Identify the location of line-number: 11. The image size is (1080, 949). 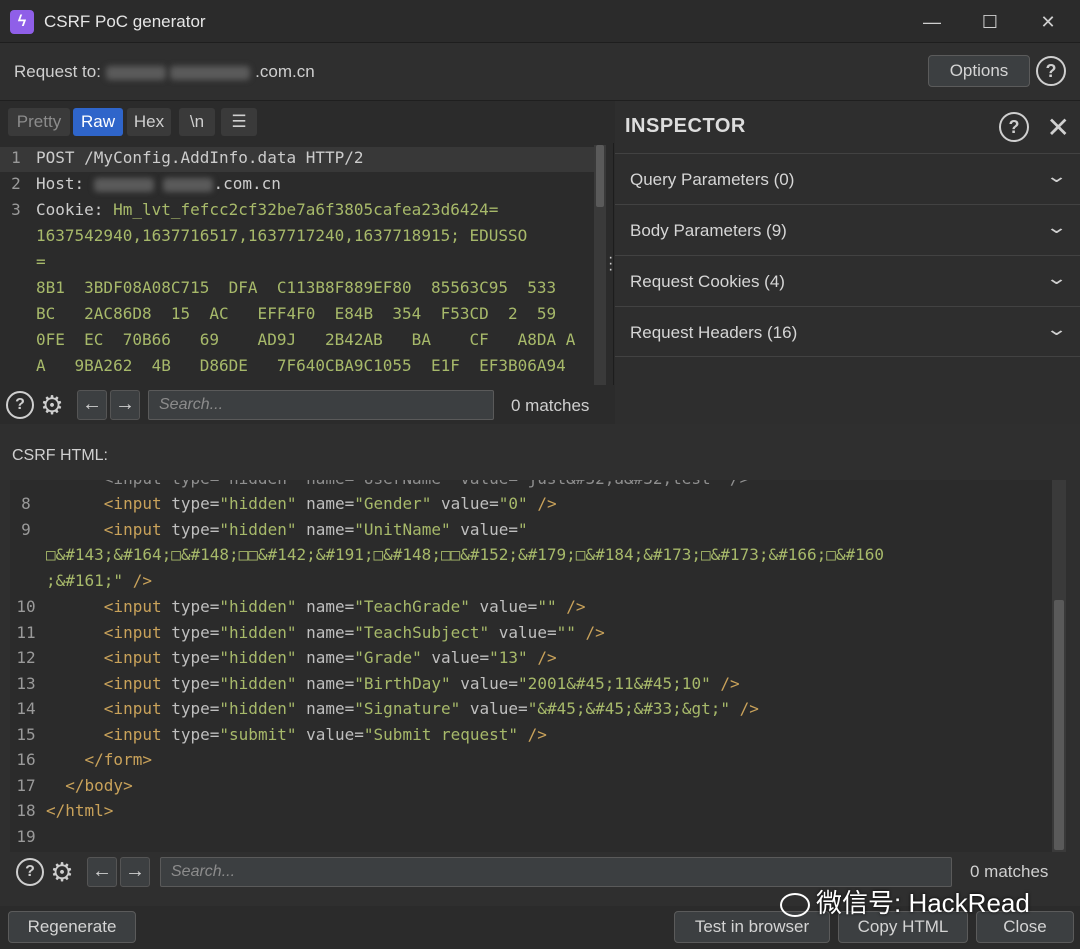
(26, 632).